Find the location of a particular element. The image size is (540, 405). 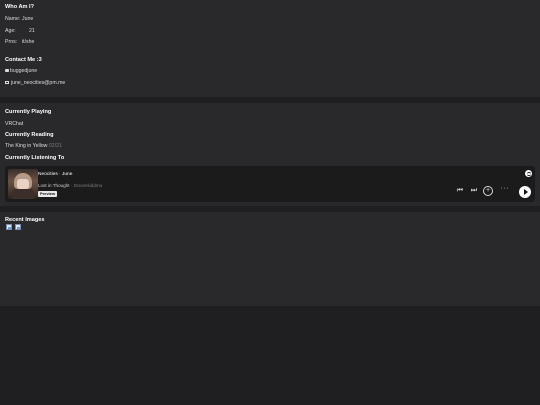

age-label: Age: is located at coordinates (10, 31).